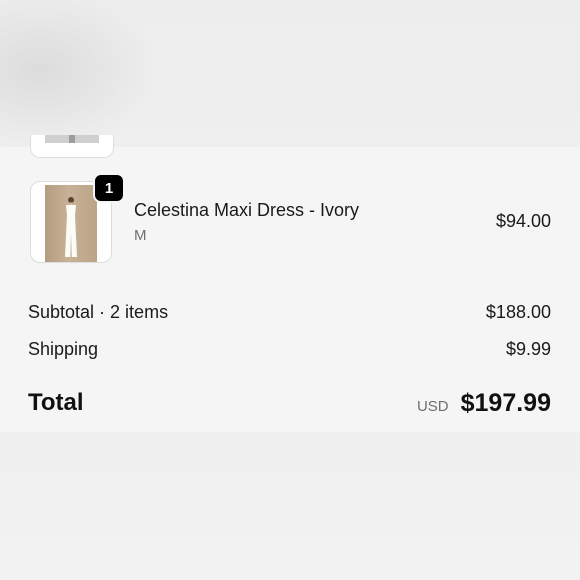 The width and height of the screenshot is (580, 580). Describe the element at coordinates (72, 146) in the screenshot. I see `previous-item-thumbnail` at that location.